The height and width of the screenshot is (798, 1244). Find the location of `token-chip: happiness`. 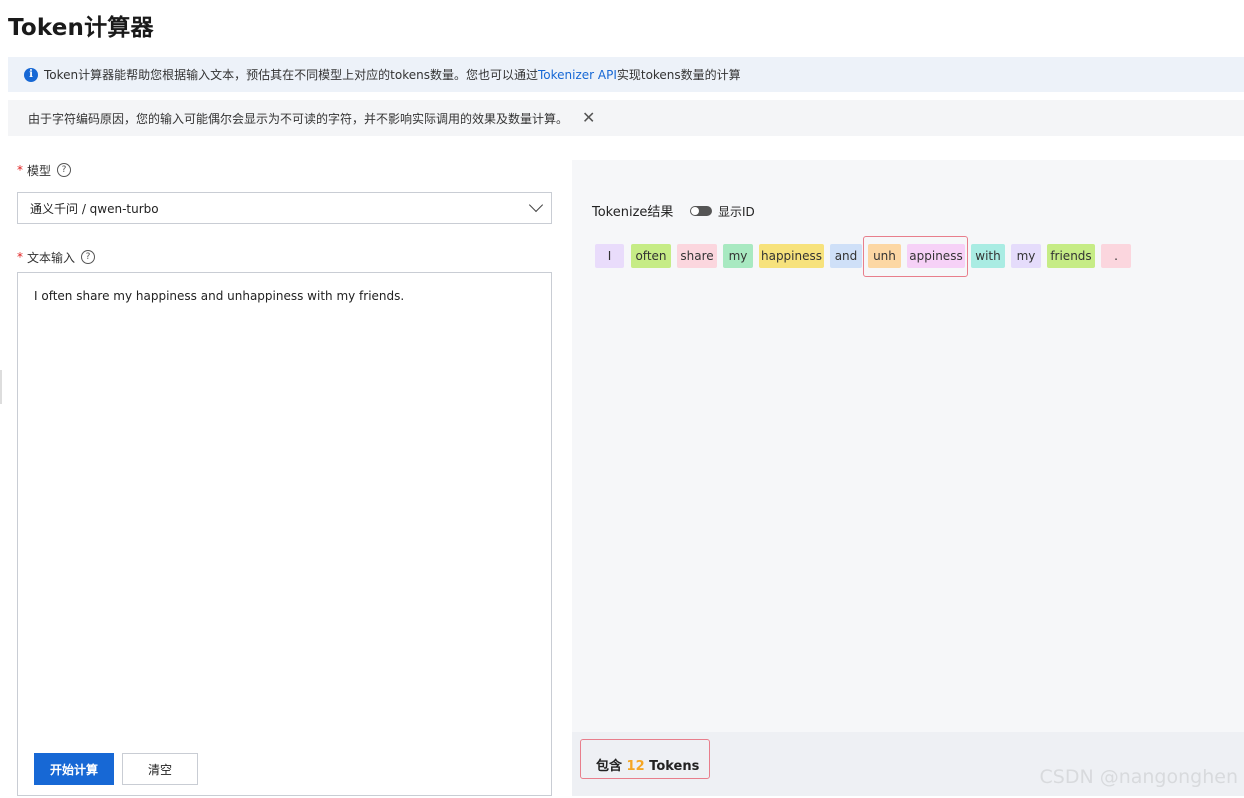

token-chip: happiness is located at coordinates (791, 256).